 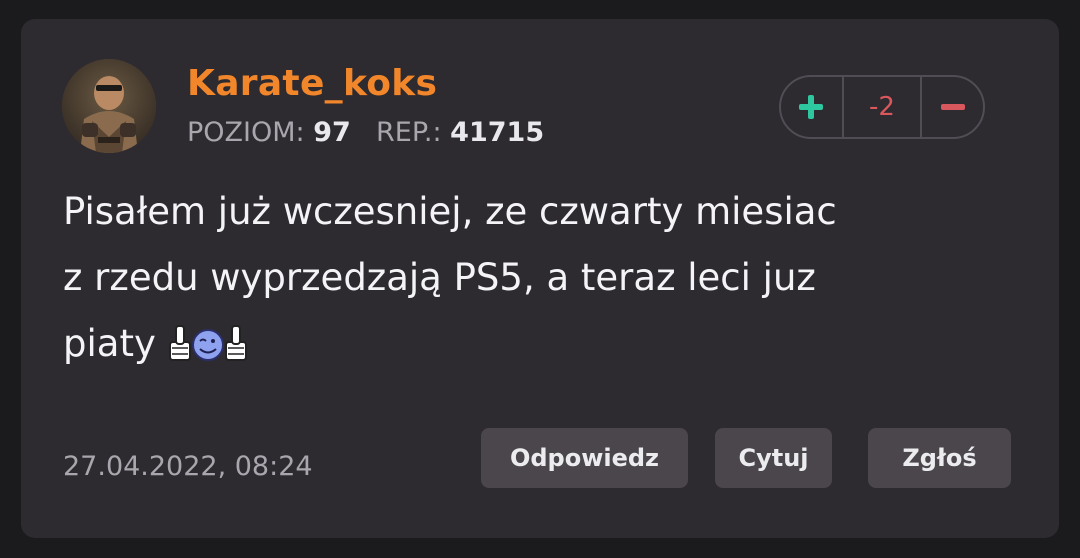 What do you see at coordinates (497, 132) in the screenshot?
I see `rep-value: 41715` at bounding box center [497, 132].